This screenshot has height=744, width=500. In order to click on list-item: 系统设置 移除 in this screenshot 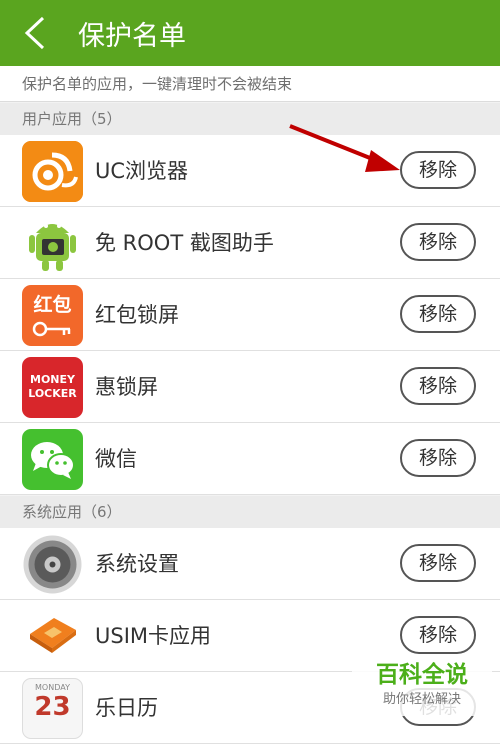, I will do `click(250, 564)`.